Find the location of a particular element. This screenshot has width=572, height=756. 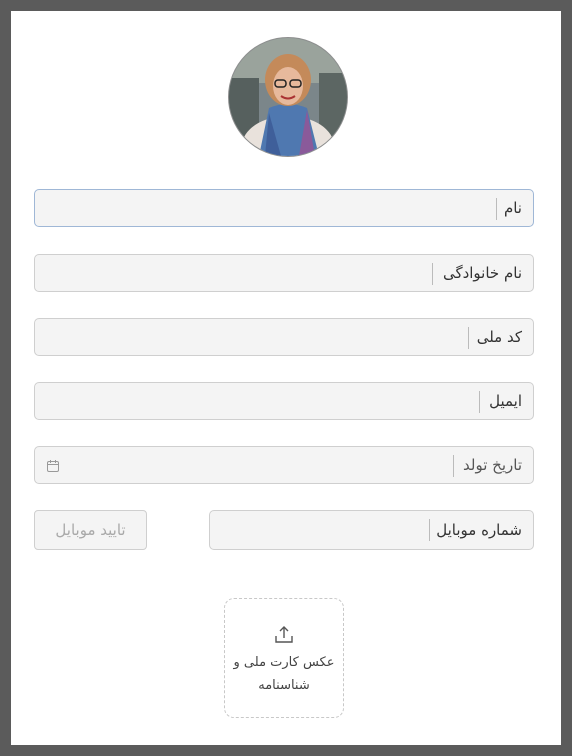

mobile-field: شماره موبایل is located at coordinates (371, 530).